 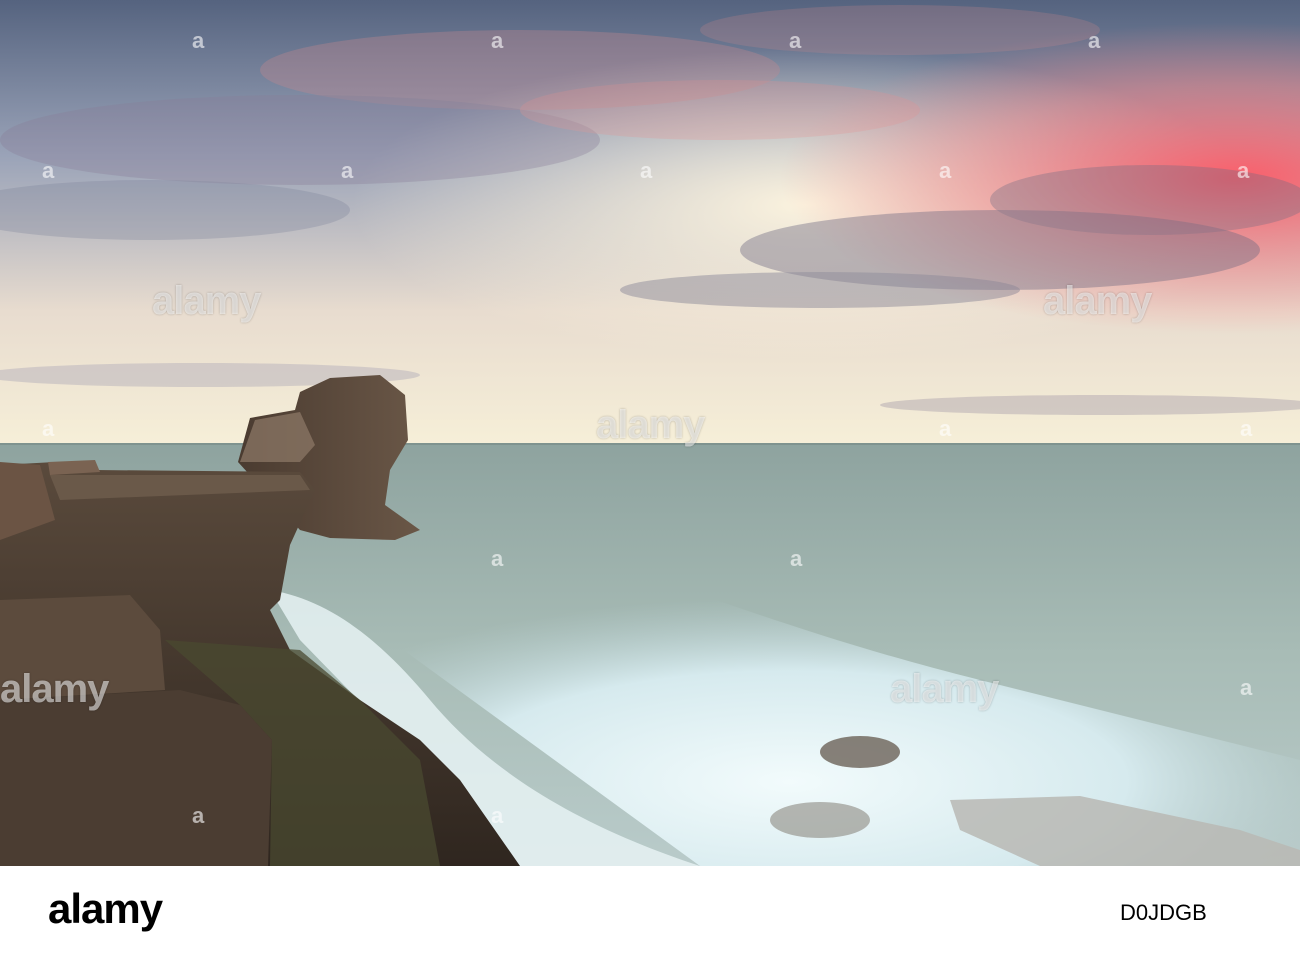 What do you see at coordinates (1163, 912) in the screenshot?
I see `image-id: D0JDGB` at bounding box center [1163, 912].